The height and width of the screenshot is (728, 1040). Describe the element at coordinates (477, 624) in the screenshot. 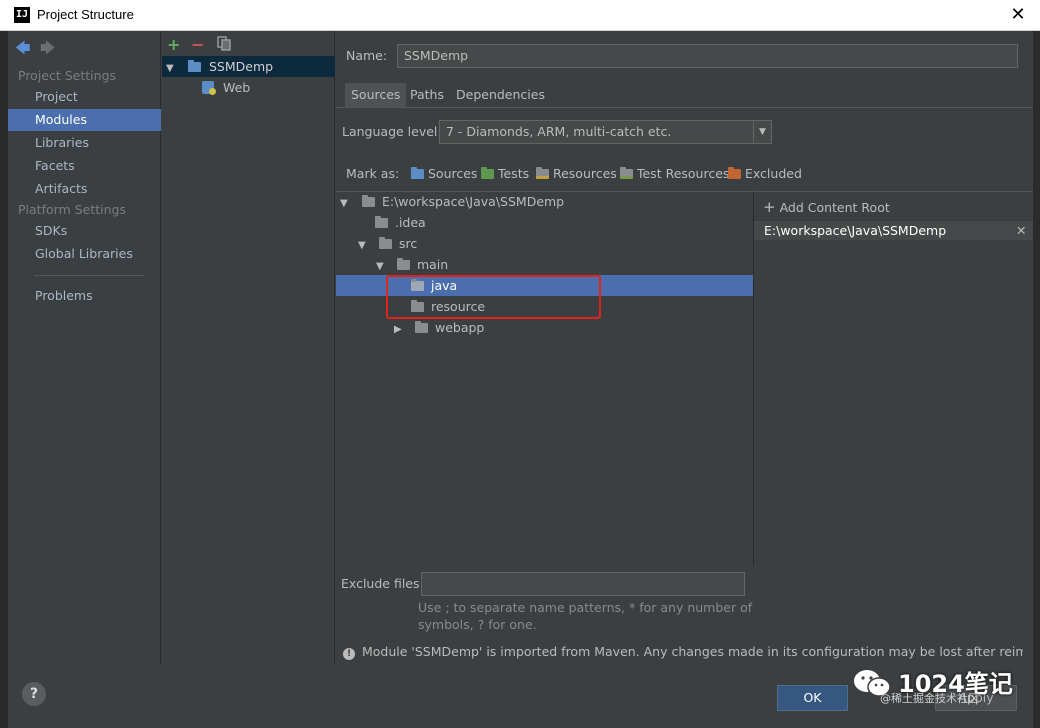

I see `exclude-hint-line2: symbols, ? for one.` at that location.